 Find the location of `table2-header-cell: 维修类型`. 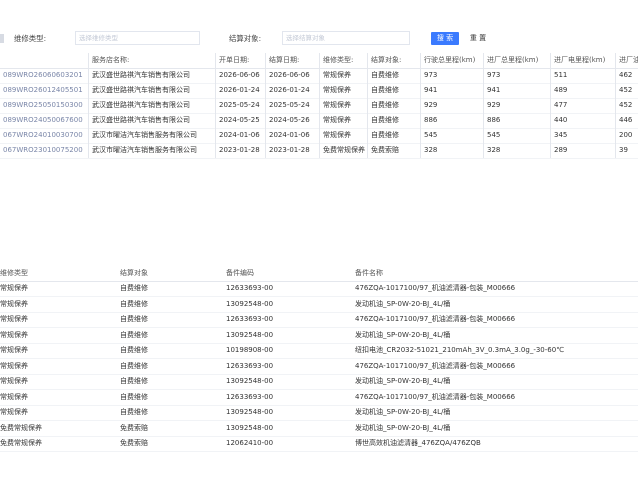

table2-header-cell: 维修类型 is located at coordinates (14, 273).